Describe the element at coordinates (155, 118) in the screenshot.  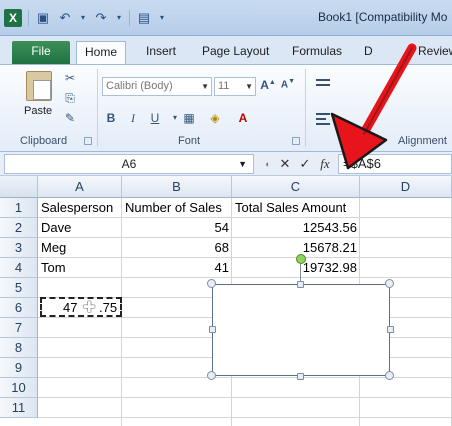
I see `underline-button: U` at that location.